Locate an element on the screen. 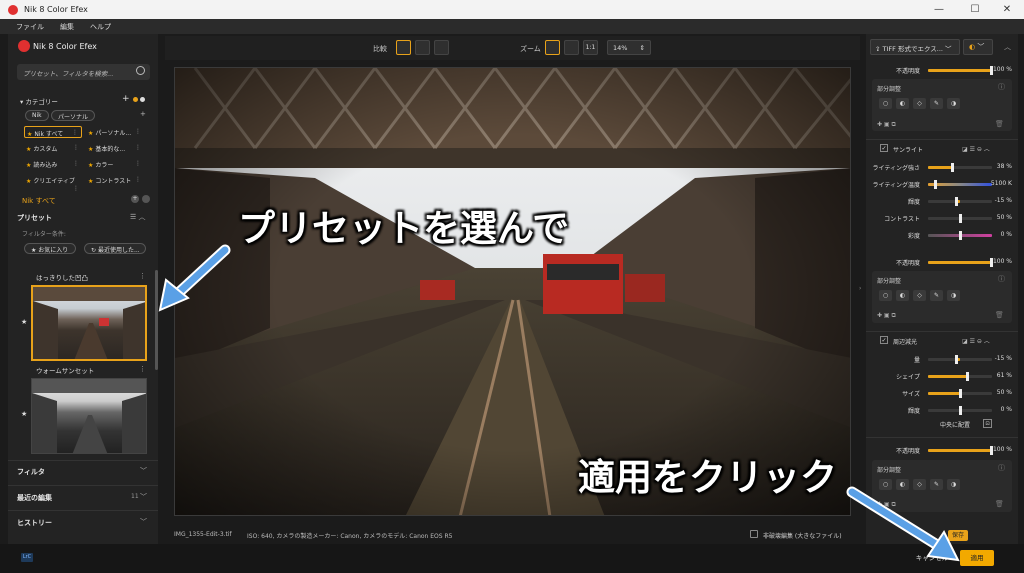 Image resolution: width=1024 pixels, height=573 pixels. annotation-click-apply: 適用をクリック is located at coordinates (707, 477).